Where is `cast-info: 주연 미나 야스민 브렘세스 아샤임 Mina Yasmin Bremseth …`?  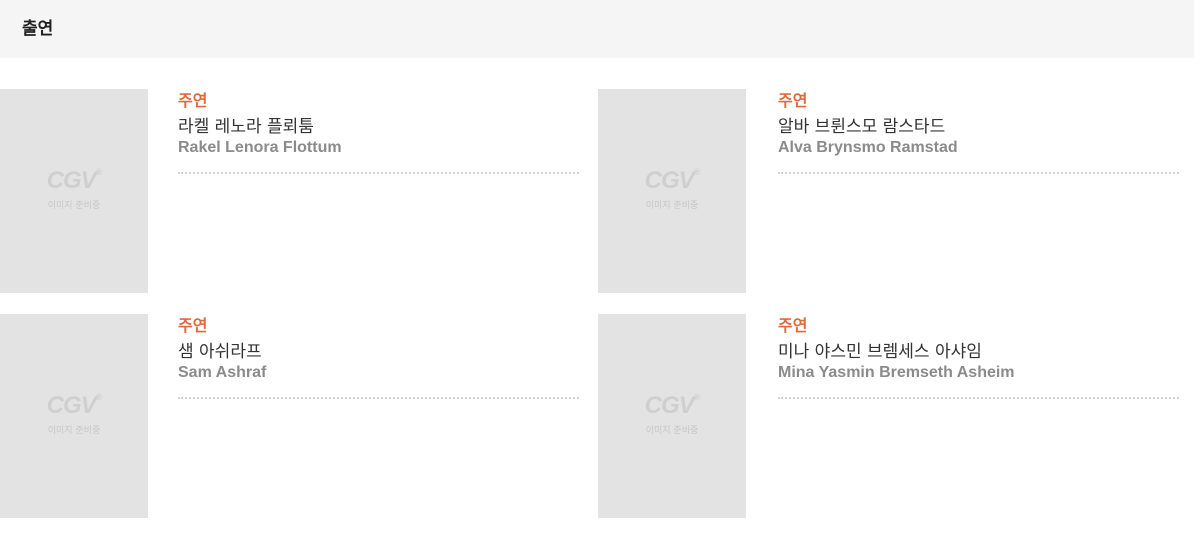 cast-info: 주연 미나 야스민 브렘세스 아샤임 Mina Yasmin Bremseth … is located at coordinates (979, 356).